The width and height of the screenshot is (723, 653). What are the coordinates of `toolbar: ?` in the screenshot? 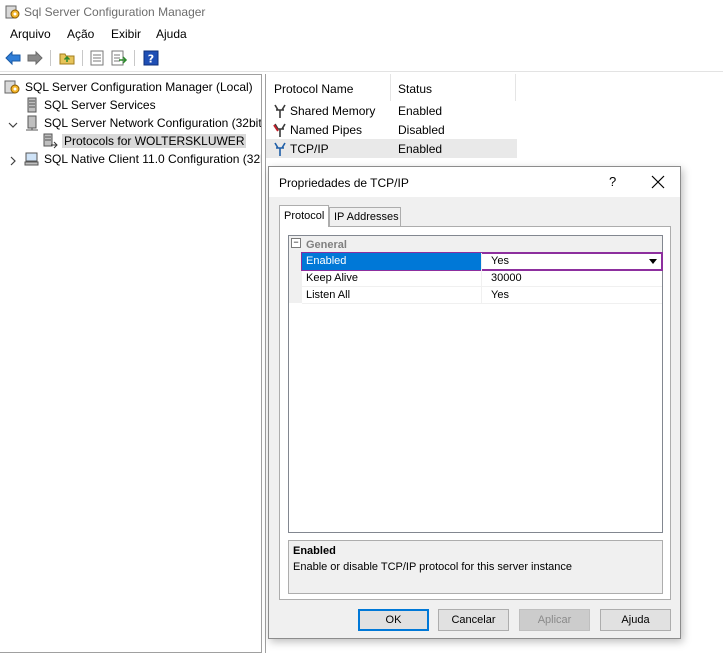 It's located at (361, 58).